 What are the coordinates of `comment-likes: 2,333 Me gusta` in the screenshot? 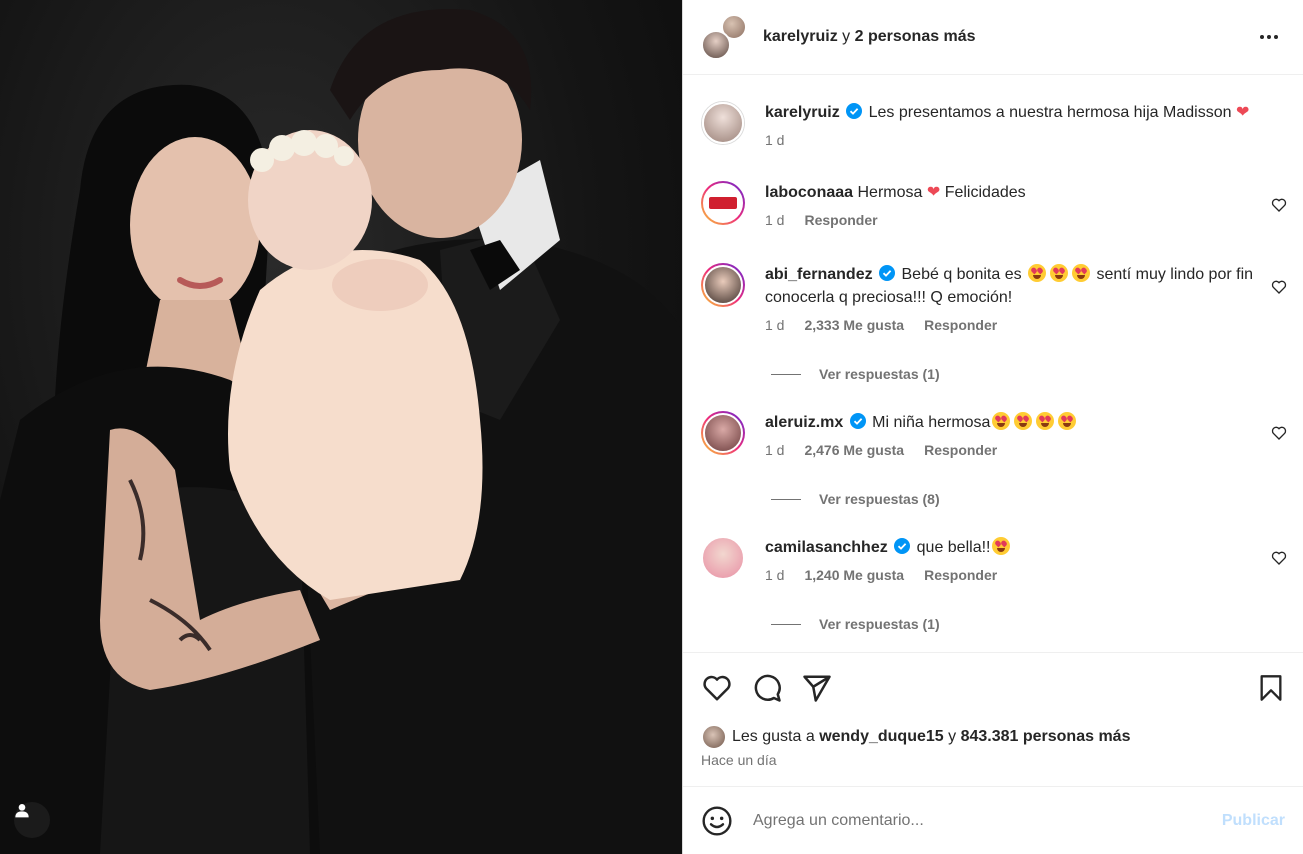 It's located at (854, 325).